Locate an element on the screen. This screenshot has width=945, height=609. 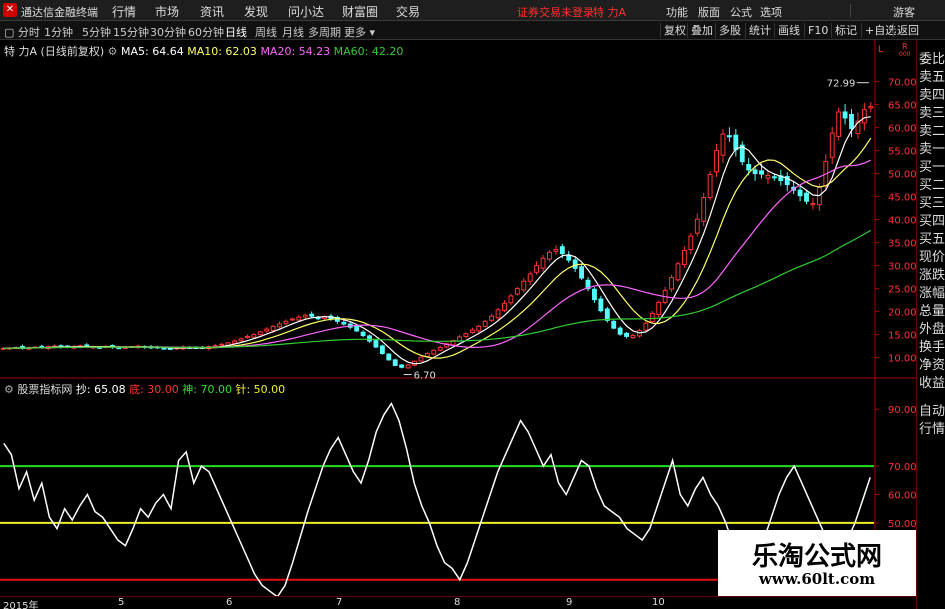
menu-market: 市场 is located at coordinates (167, 11).